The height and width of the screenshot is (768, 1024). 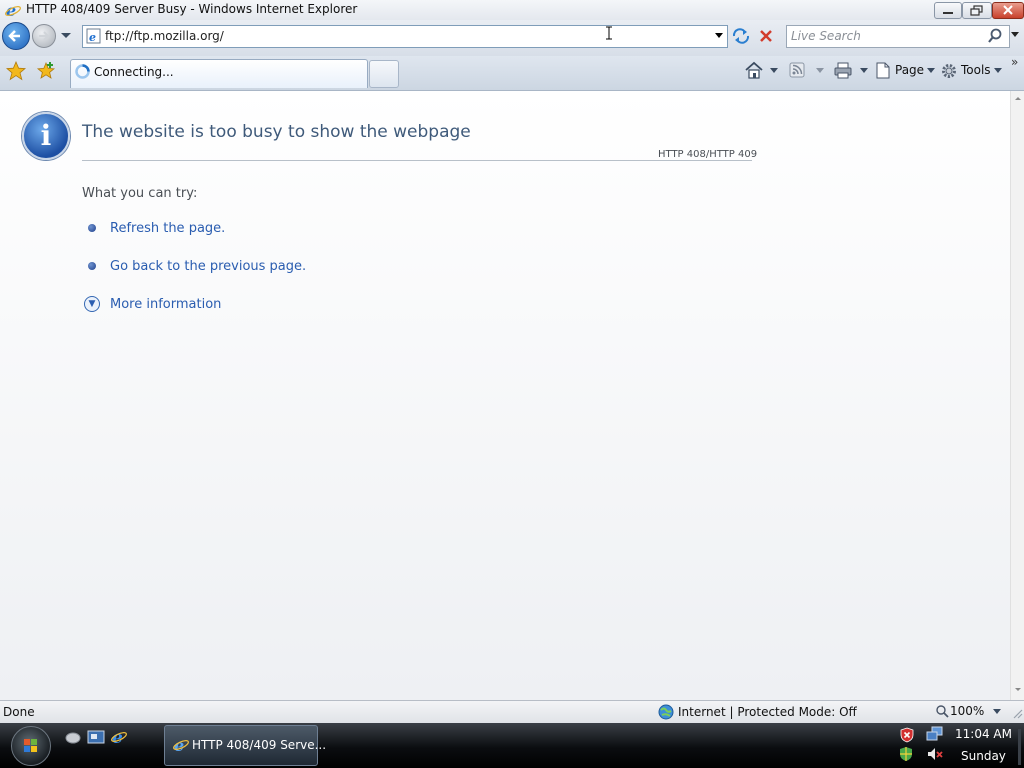 What do you see at coordinates (754, 70) in the screenshot?
I see `home-icon` at bounding box center [754, 70].